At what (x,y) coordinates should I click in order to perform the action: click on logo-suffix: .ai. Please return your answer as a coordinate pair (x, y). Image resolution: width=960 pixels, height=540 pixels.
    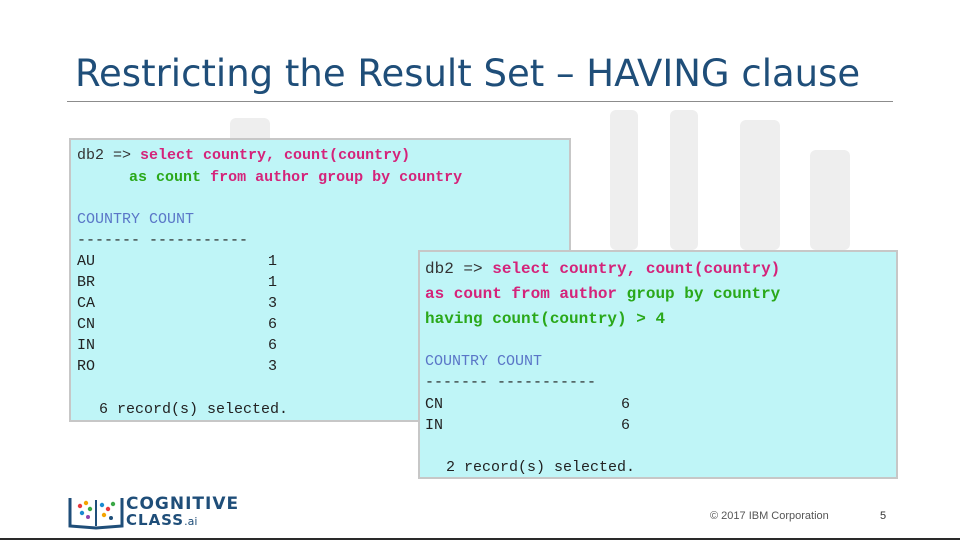
    Looking at the image, I should click on (191, 521).